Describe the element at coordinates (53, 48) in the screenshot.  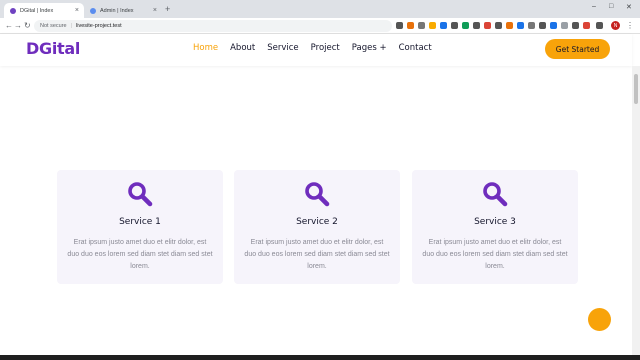
I see `site-logo: DGital` at that location.